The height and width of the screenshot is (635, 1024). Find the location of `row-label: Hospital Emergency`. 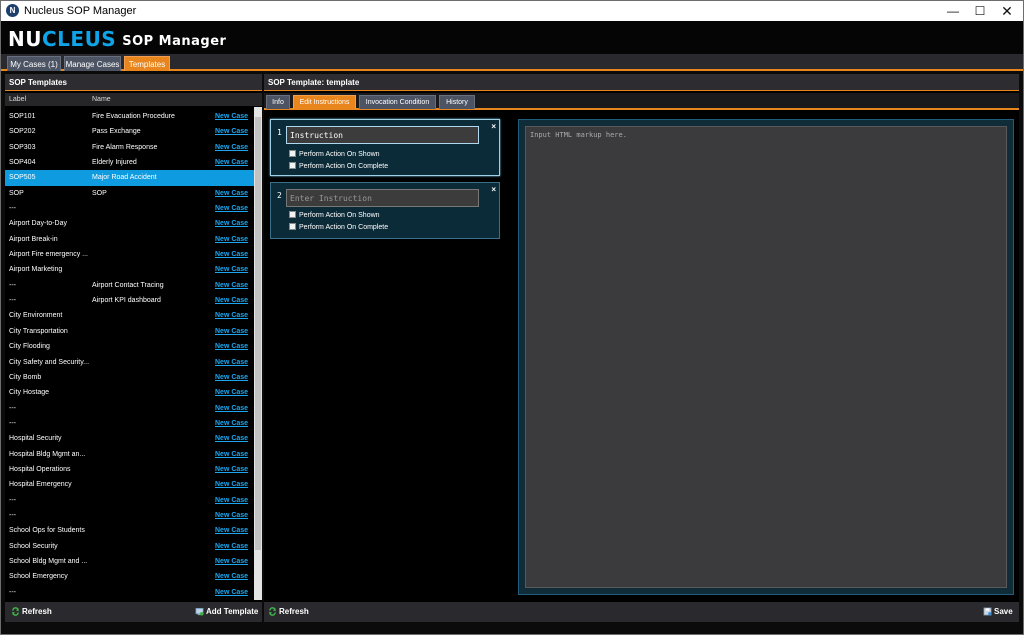

row-label: Hospital Emergency is located at coordinates (40, 485).